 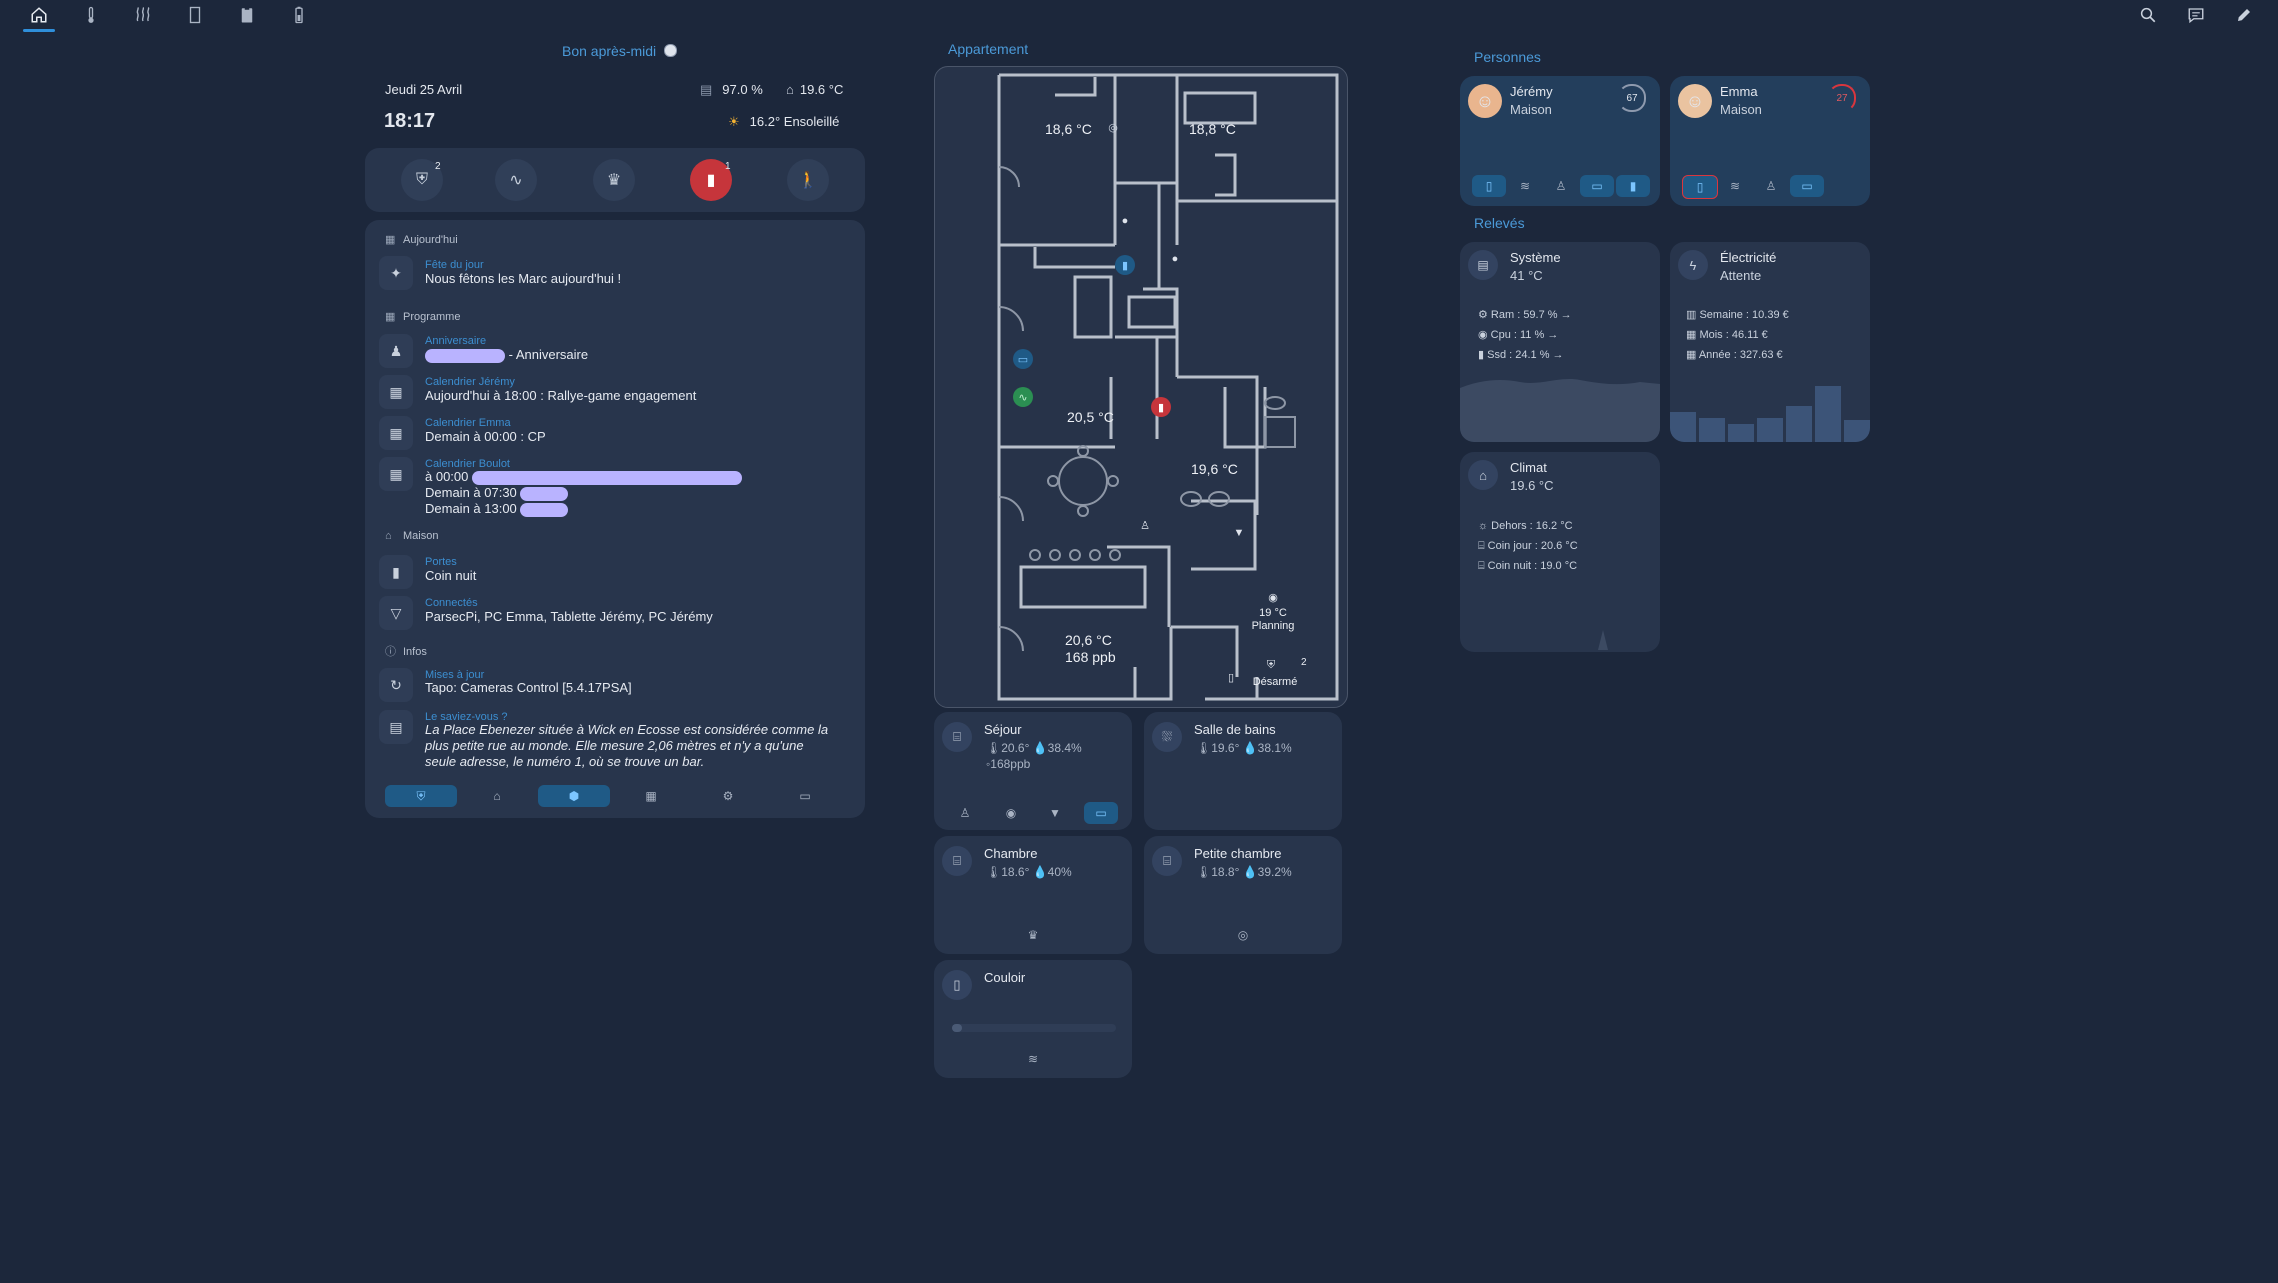 What do you see at coordinates (742, 89) in the screenshot?
I see `humidity-value: 97.0 %` at bounding box center [742, 89].